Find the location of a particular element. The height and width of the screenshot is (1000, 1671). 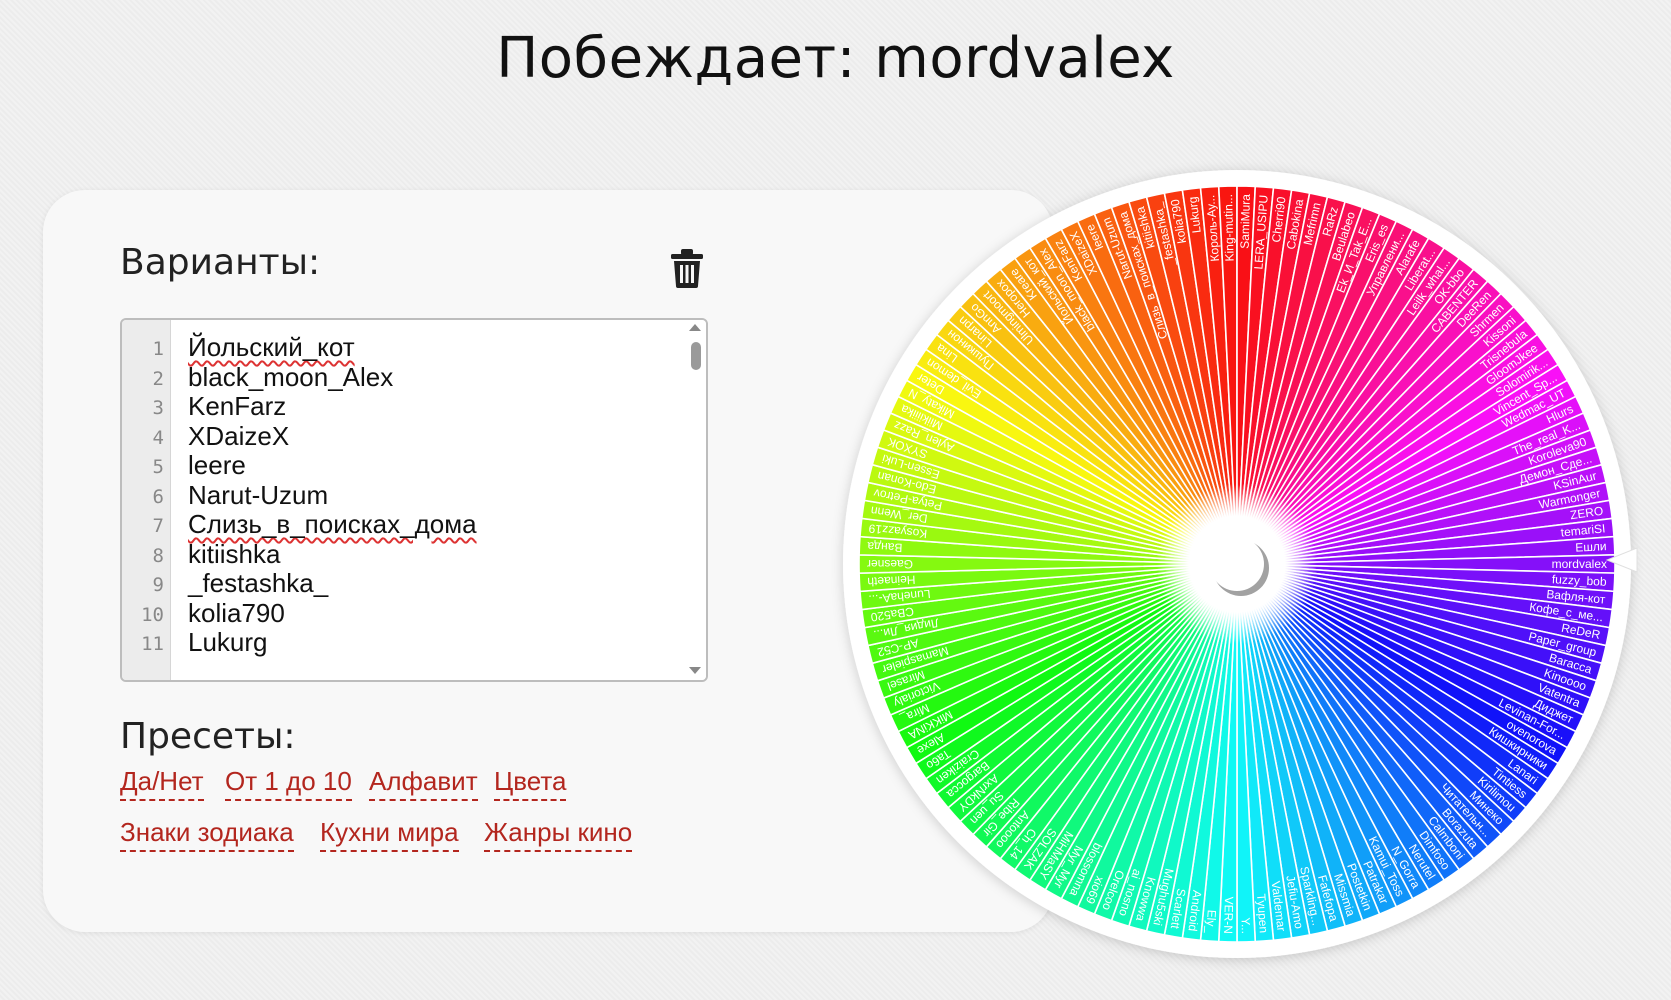

wheel-label: Gaesner is located at coordinates (890, 564).